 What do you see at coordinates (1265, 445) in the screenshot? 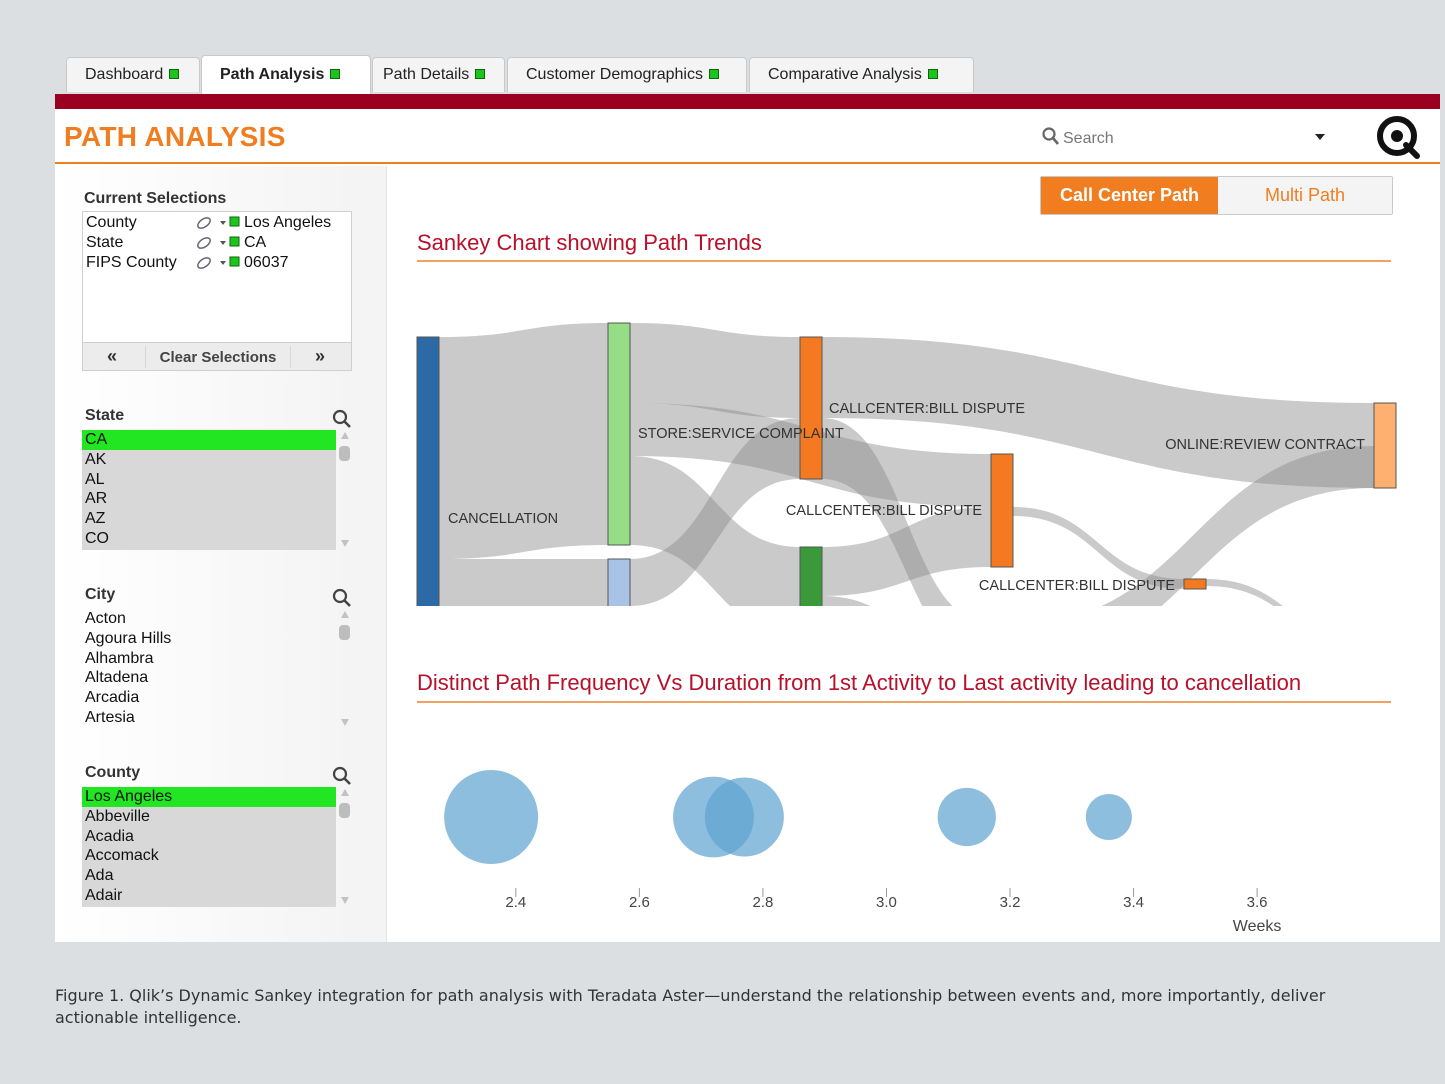
I see `sankey-node-label: ONLINE:REVIEW CONTRACT` at bounding box center [1265, 445].